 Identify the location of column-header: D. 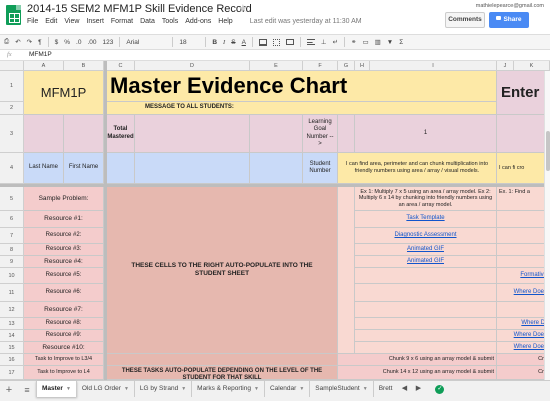
(192, 66).